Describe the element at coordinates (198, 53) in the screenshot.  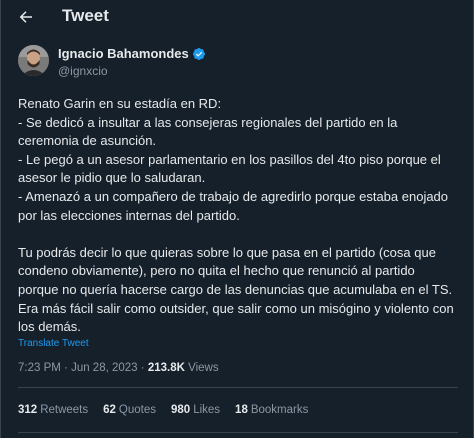
I see `verified-badge-icon` at that location.